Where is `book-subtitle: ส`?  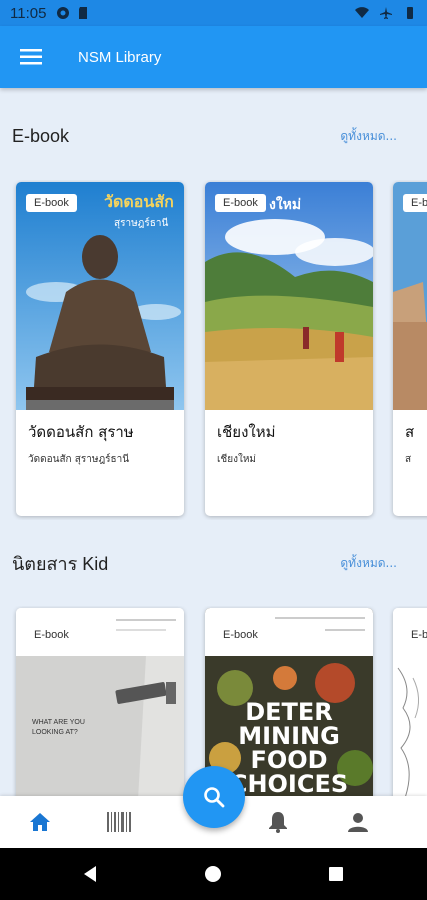
book-subtitle: ส is located at coordinates (408, 459).